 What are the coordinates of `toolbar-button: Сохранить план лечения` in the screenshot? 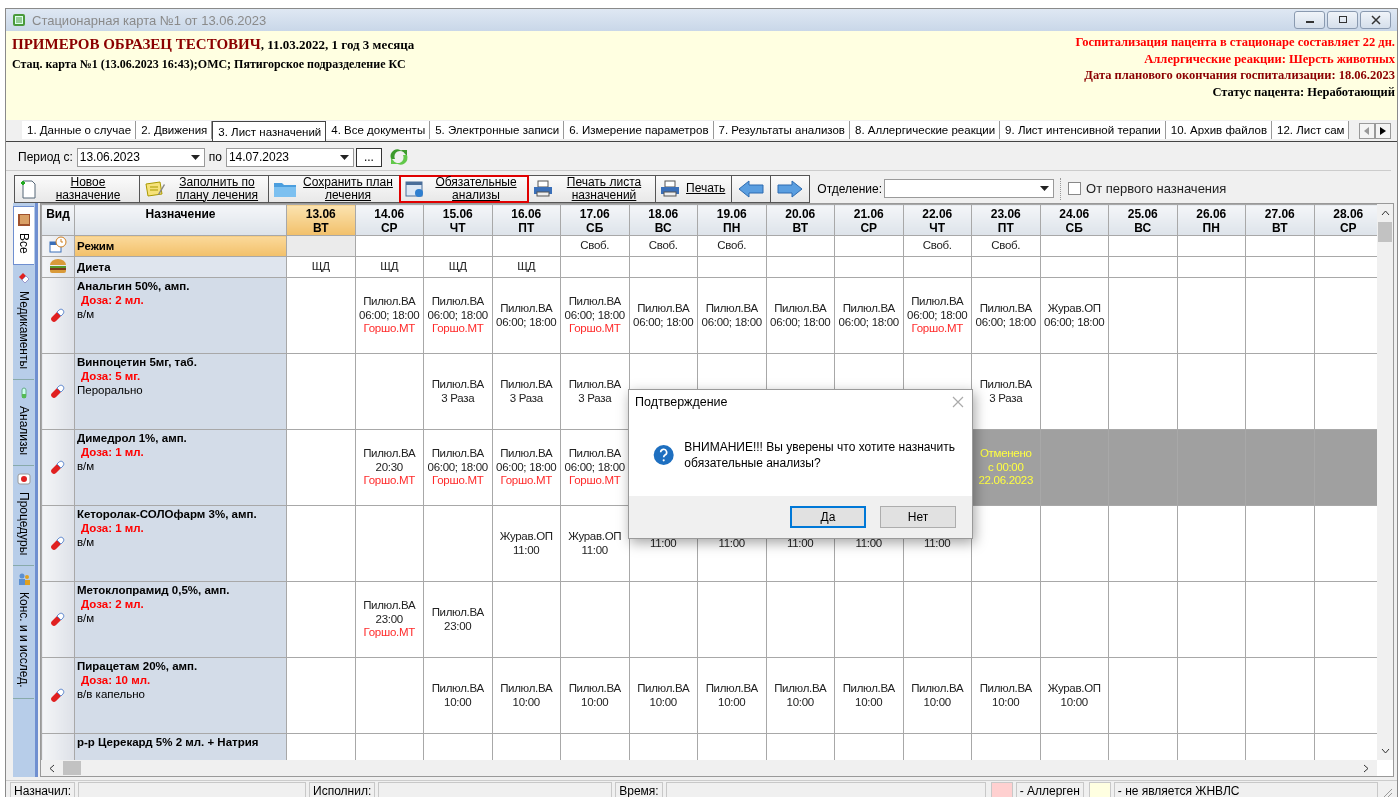 It's located at (334, 188).